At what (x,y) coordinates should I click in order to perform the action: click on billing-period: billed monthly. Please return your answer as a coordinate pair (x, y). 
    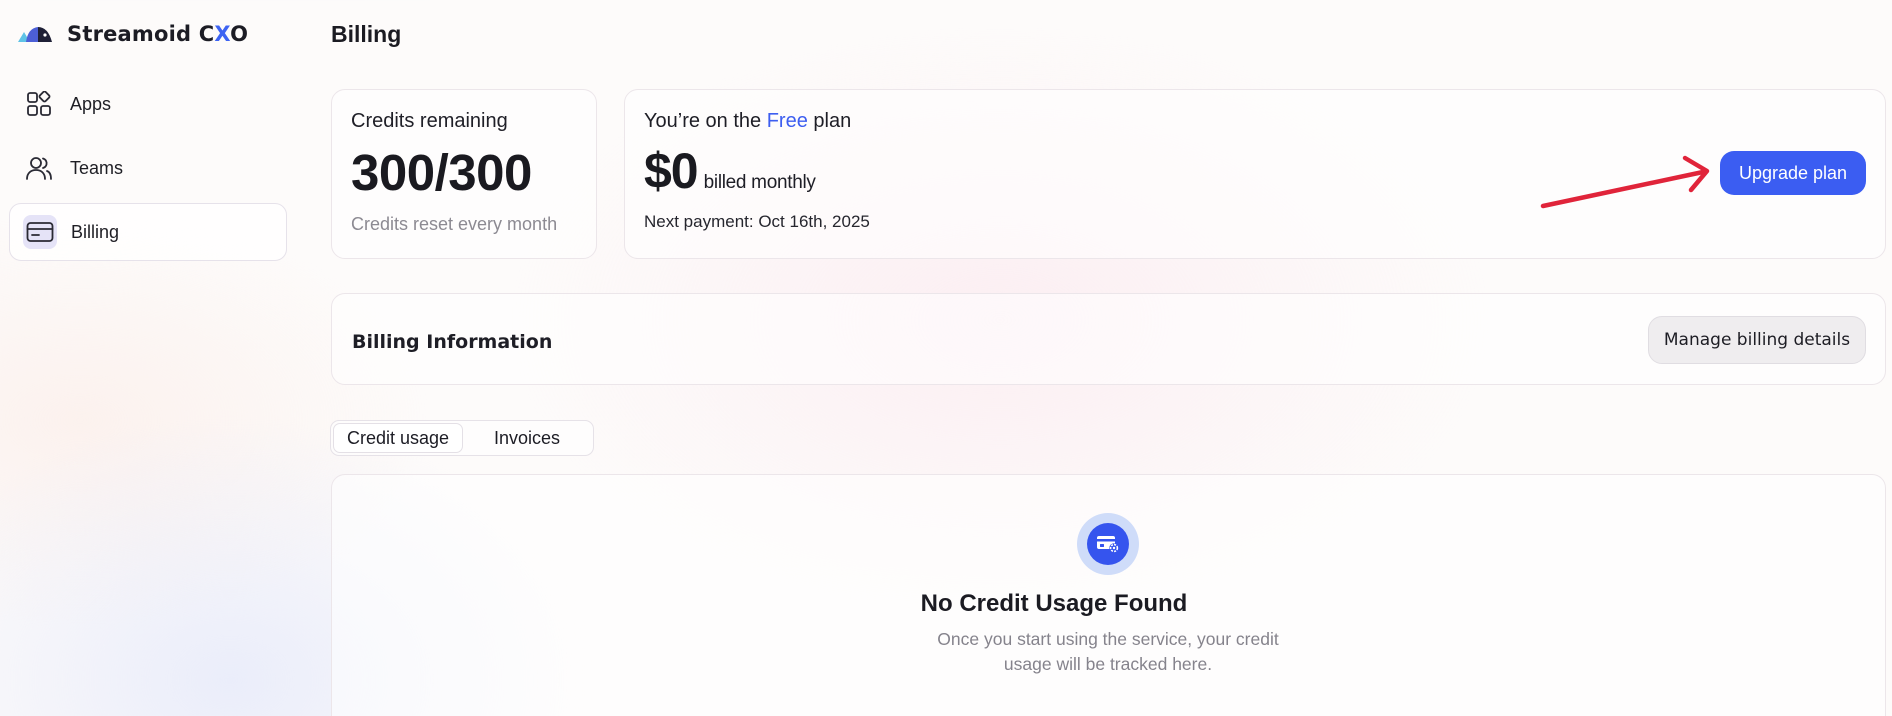
    Looking at the image, I should click on (759, 182).